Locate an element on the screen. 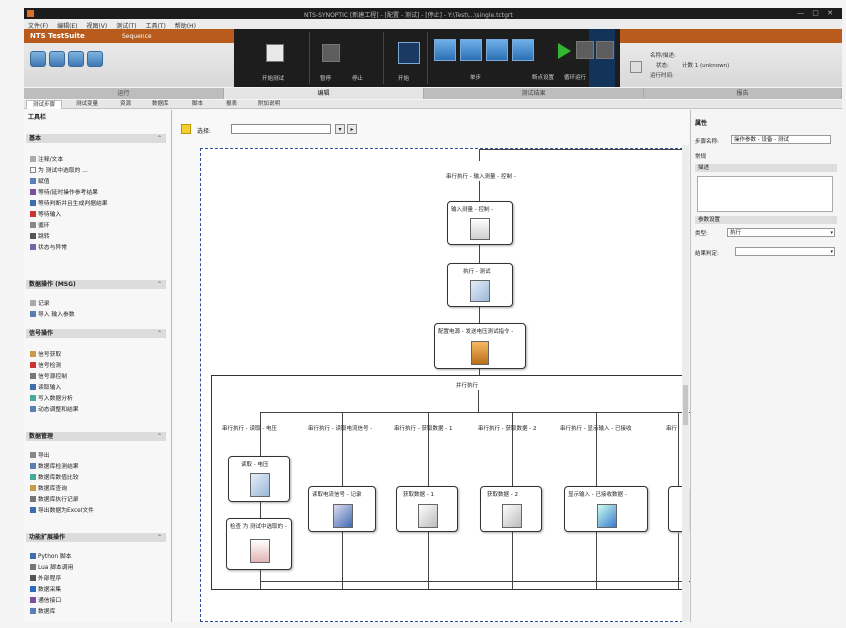  subtab-variables: 测试变量 is located at coordinates (87, 104).